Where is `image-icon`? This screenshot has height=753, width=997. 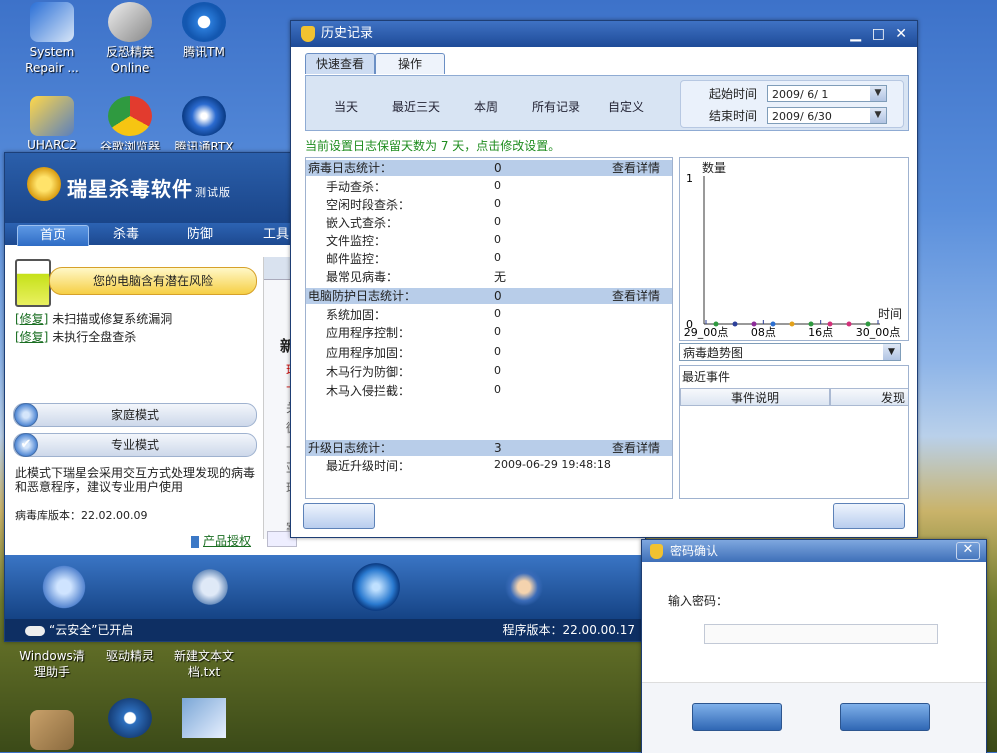
image-icon is located at coordinates (204, 718).